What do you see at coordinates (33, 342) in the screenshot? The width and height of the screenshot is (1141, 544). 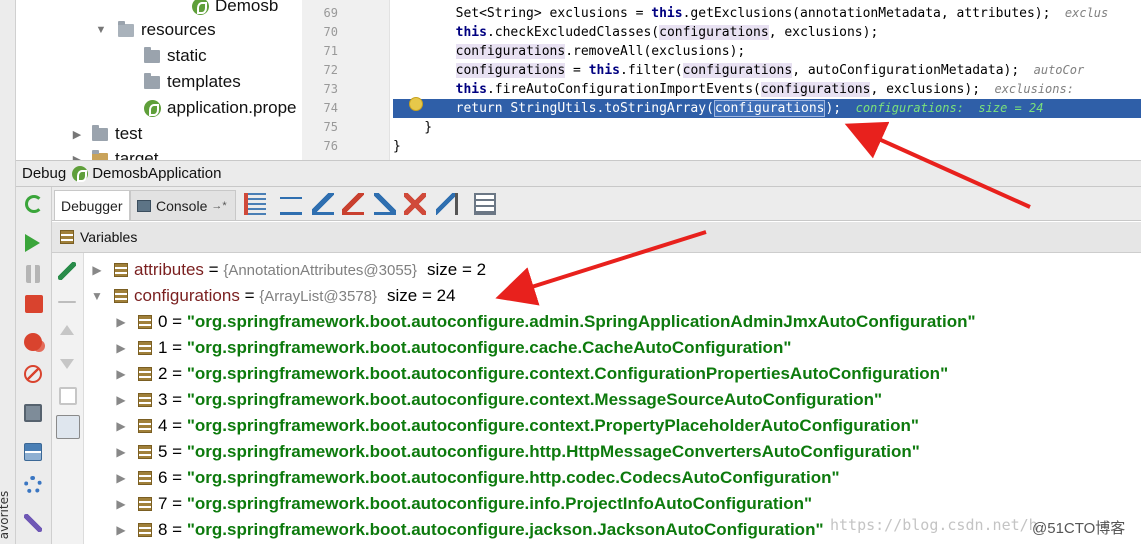 I see `view-breakpoints-icon` at bounding box center [33, 342].